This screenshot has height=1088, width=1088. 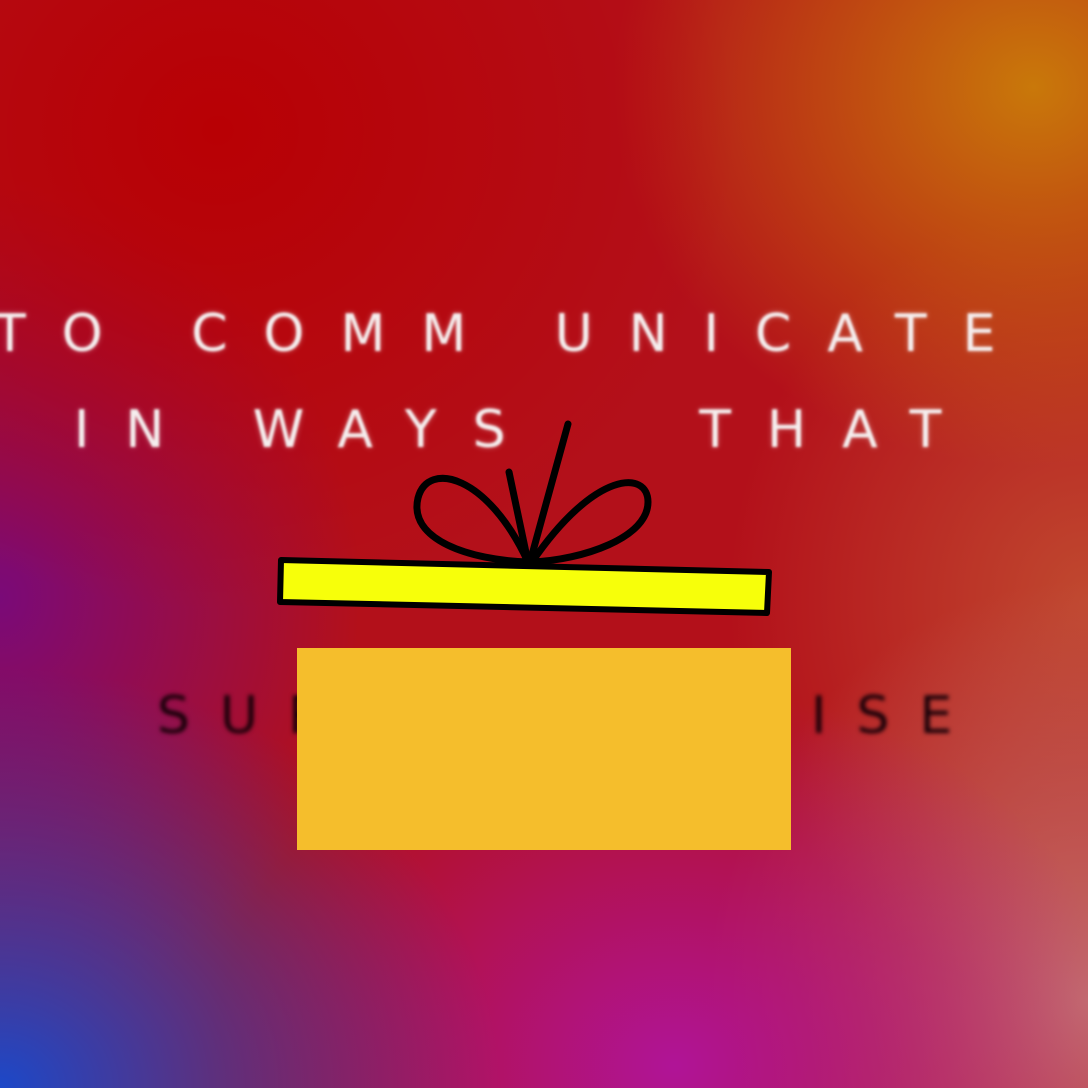 What do you see at coordinates (526, 430) in the screenshot?
I see `headline-line-2: IN WAYS THAT` at bounding box center [526, 430].